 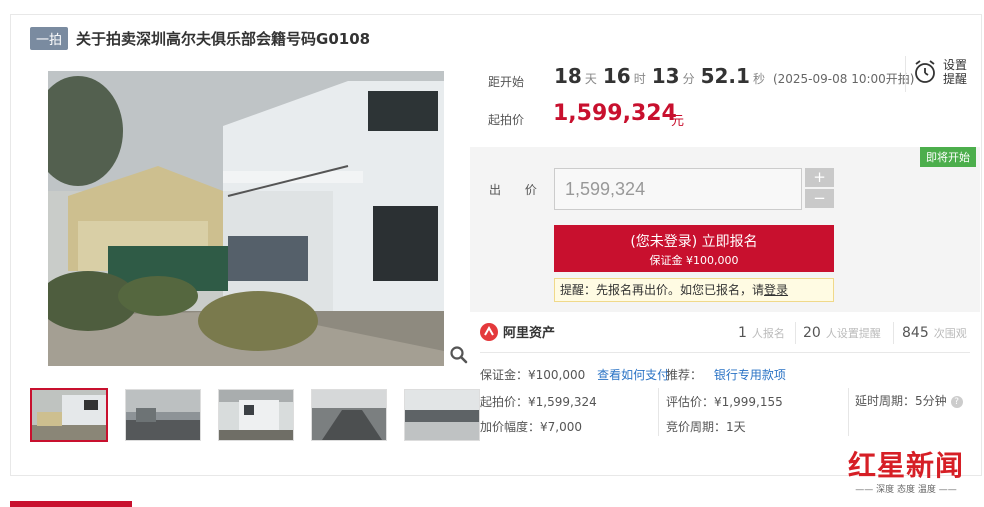 What do you see at coordinates (678, 189) in the screenshot?
I see `bid-amount-input: 1,599,324` at bounding box center [678, 189].